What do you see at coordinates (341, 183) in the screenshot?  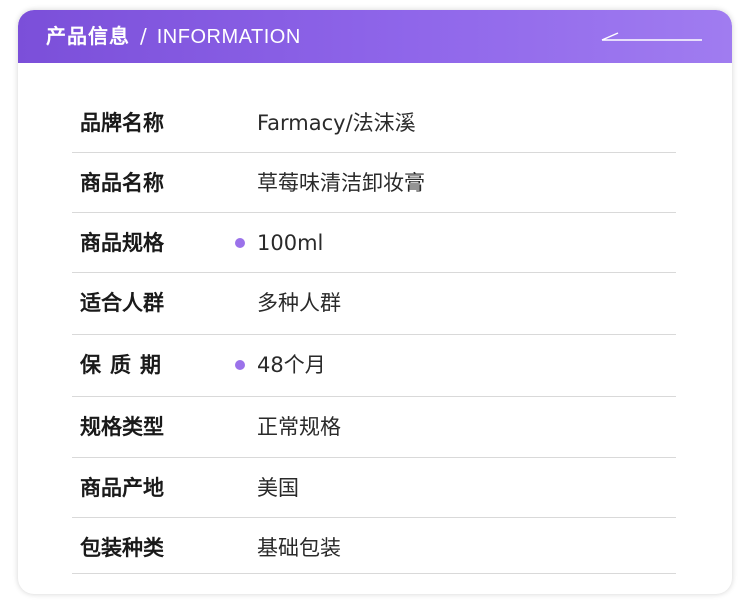 I see `row-value: 草莓味清洁卸妆膏` at bounding box center [341, 183].